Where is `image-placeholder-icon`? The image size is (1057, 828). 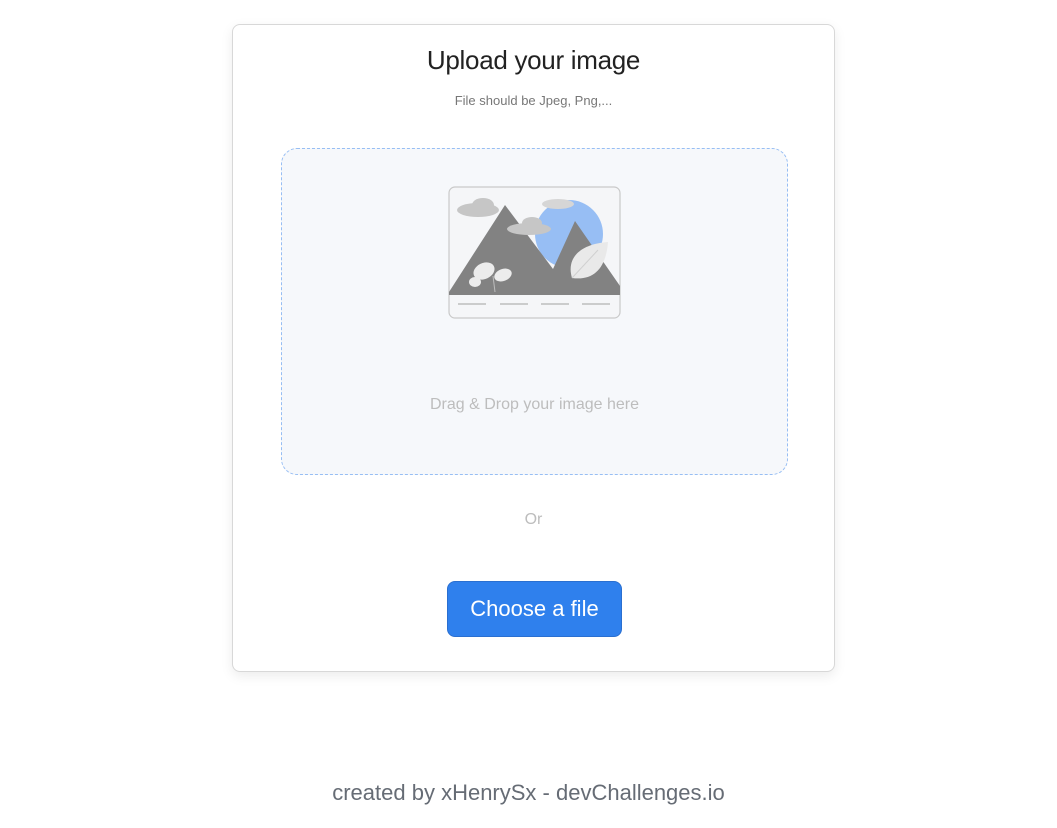
image-placeholder-icon is located at coordinates (534, 252).